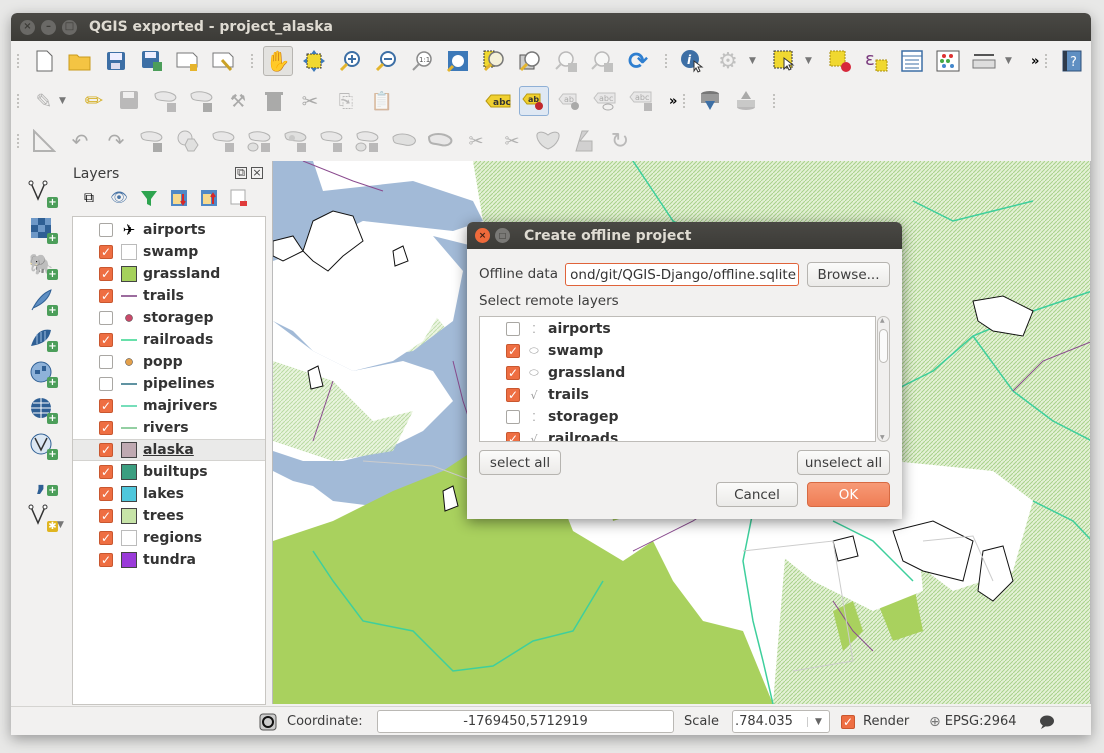 The width and height of the screenshot is (1104, 753). I want to click on layer-item-rivers: ✓ rivers, so click(169, 428).